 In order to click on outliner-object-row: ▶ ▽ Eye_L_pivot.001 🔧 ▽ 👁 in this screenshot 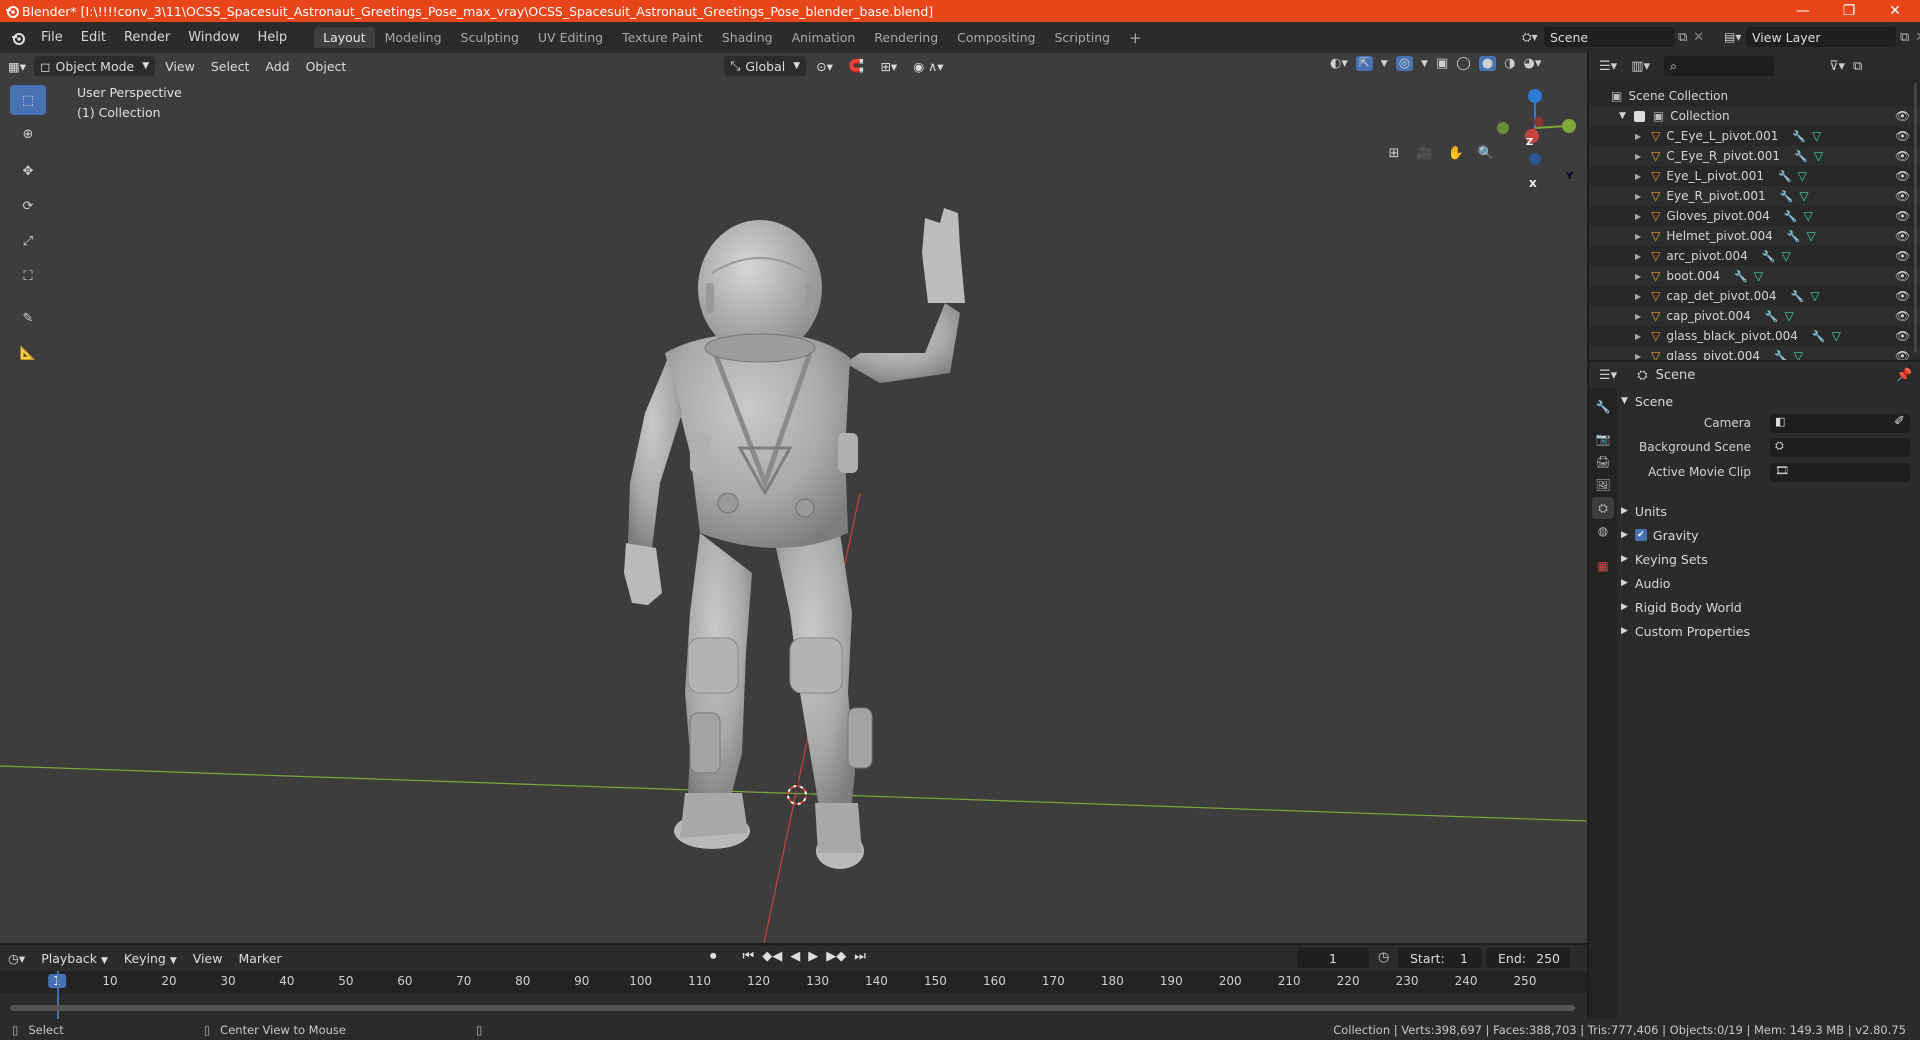, I will do `click(1754, 176)`.